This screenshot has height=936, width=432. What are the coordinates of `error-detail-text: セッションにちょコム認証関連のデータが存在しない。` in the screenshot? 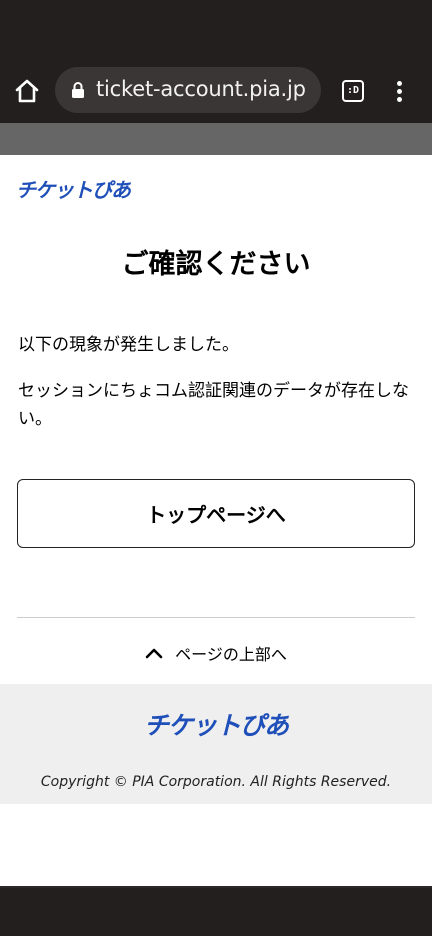 It's located at (213, 405).